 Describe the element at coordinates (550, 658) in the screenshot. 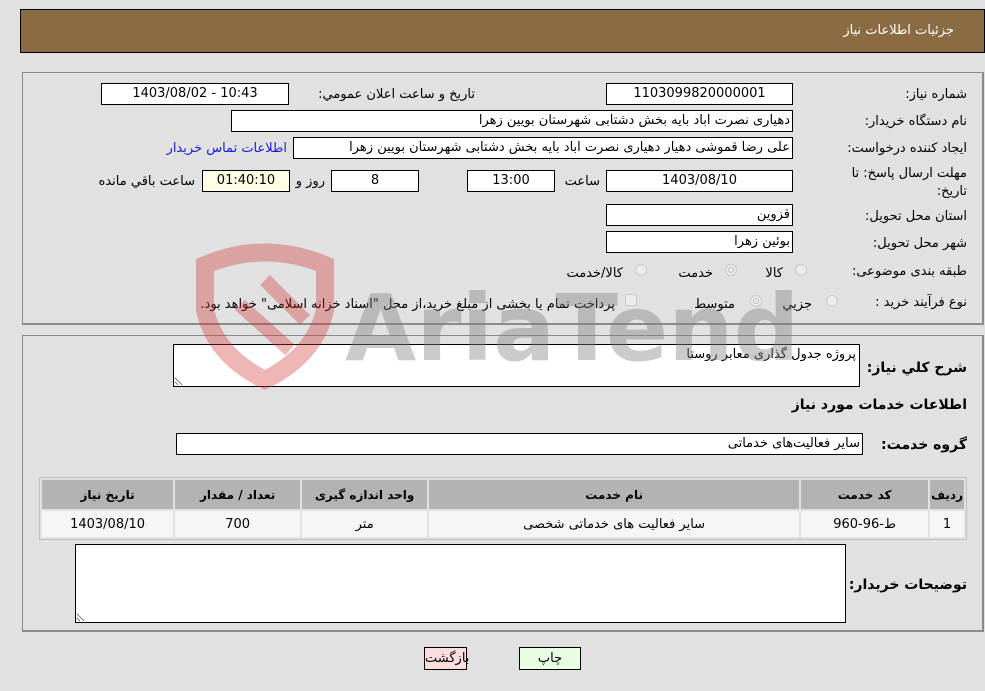

I see `print-button: چاپ` at that location.